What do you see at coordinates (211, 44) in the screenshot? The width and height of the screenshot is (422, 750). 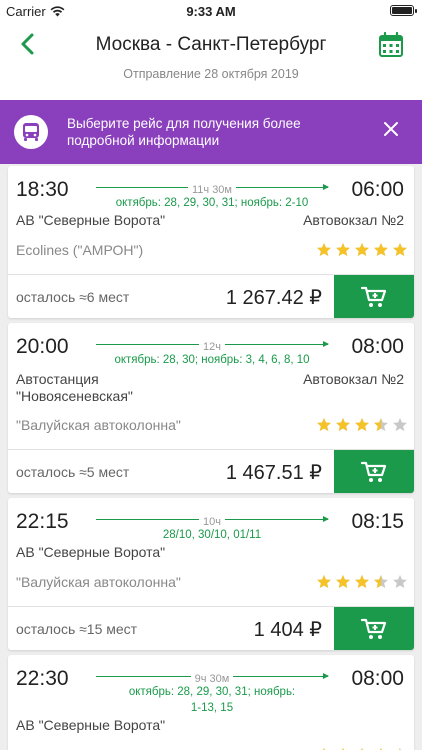 I see `page-title: Москва - Санкт-Петербург` at bounding box center [211, 44].